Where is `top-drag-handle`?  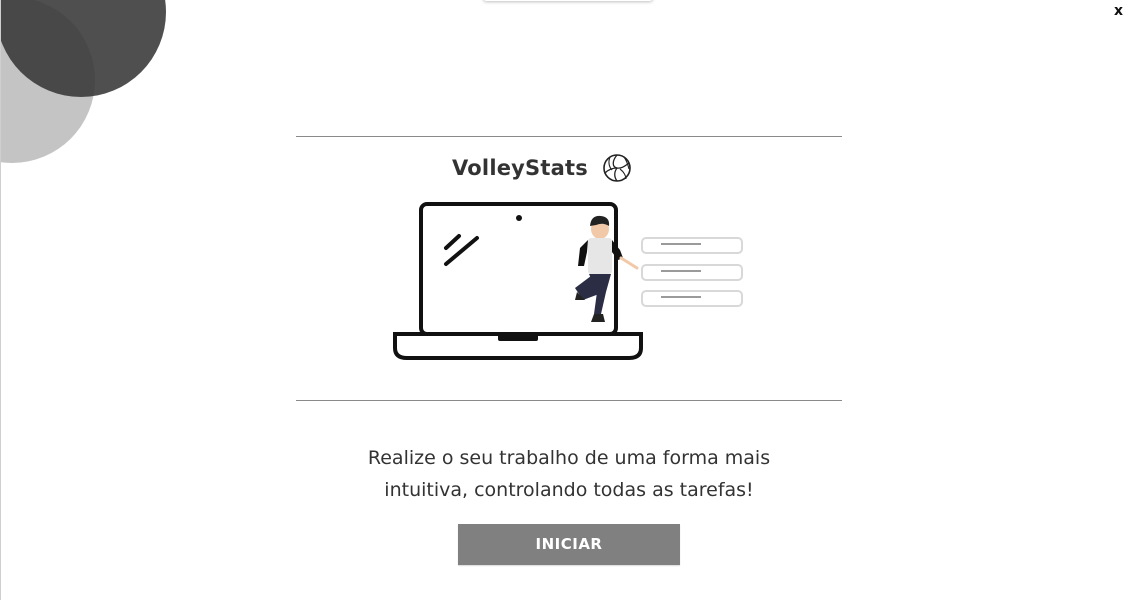 top-drag-handle is located at coordinates (568, 0).